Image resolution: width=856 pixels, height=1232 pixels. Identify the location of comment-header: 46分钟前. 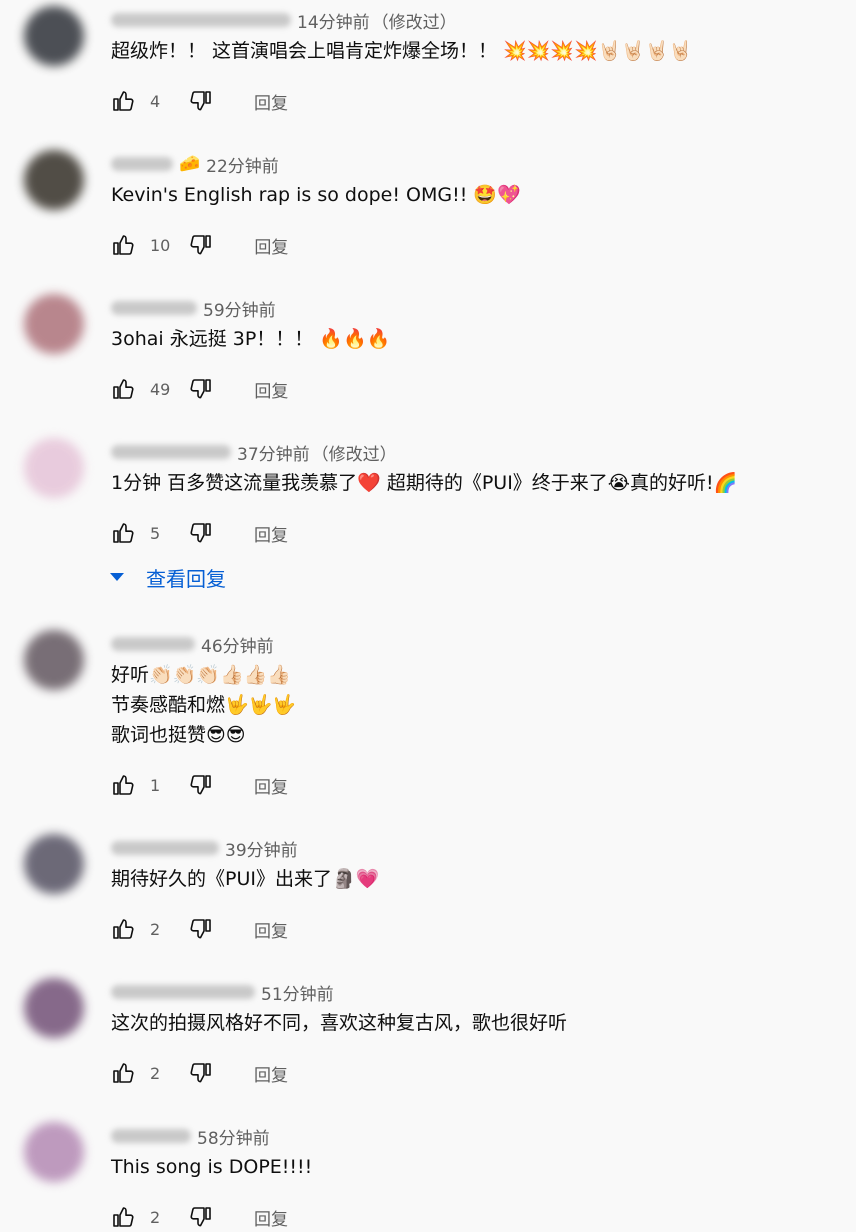
(192, 644).